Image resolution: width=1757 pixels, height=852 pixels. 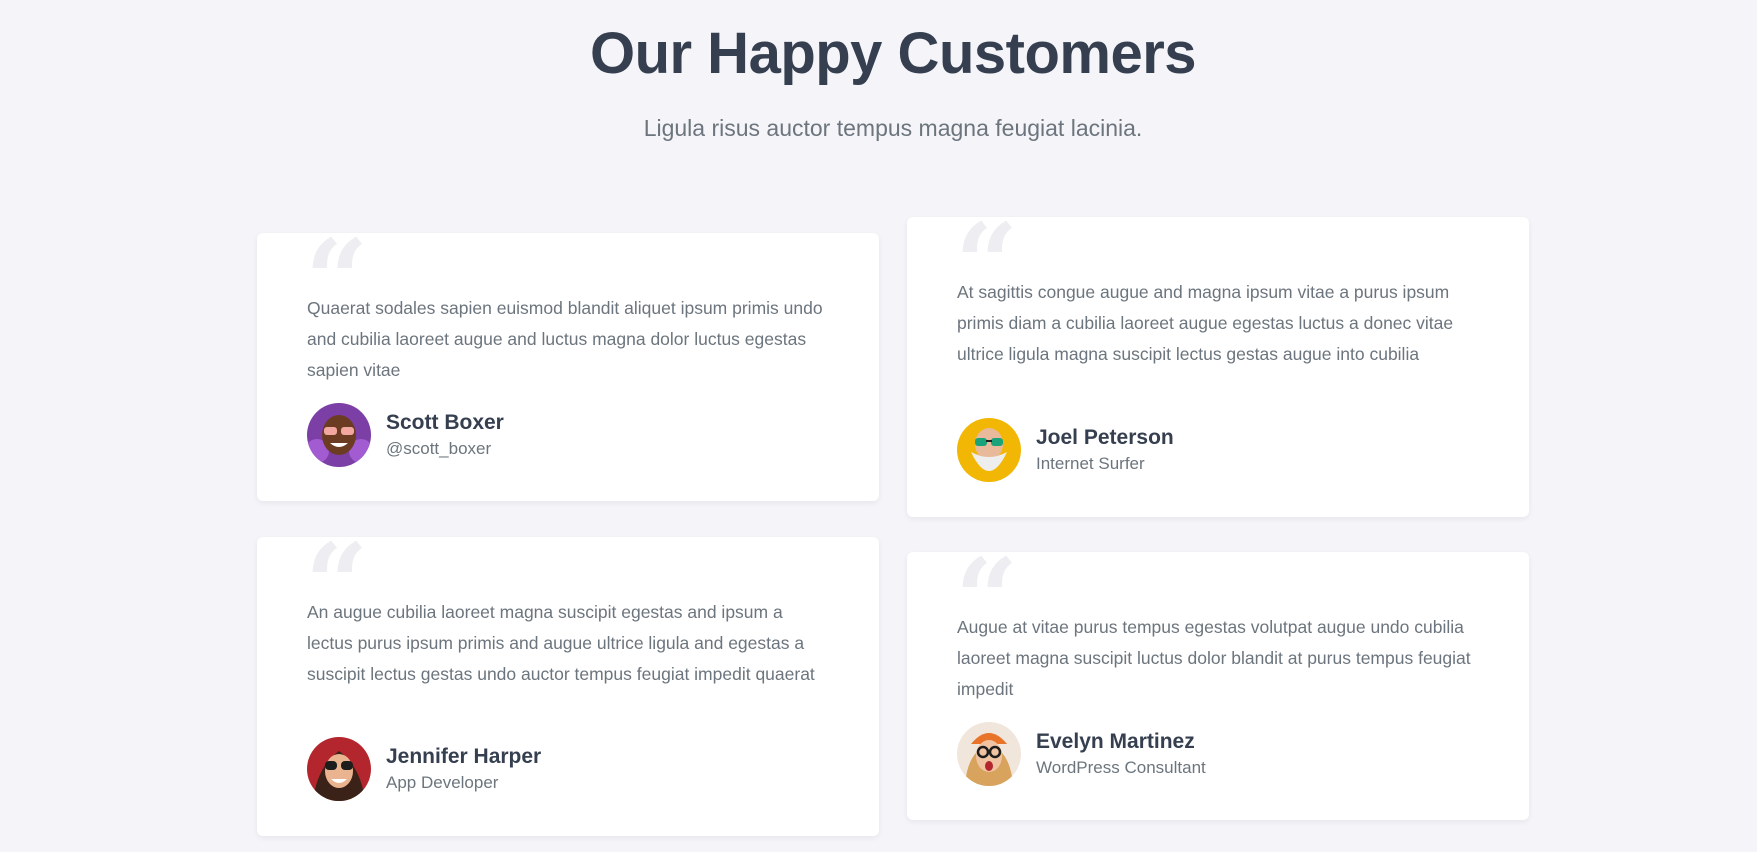 What do you see at coordinates (439, 448) in the screenshot?
I see `author-handle: @scott_boxer` at bounding box center [439, 448].